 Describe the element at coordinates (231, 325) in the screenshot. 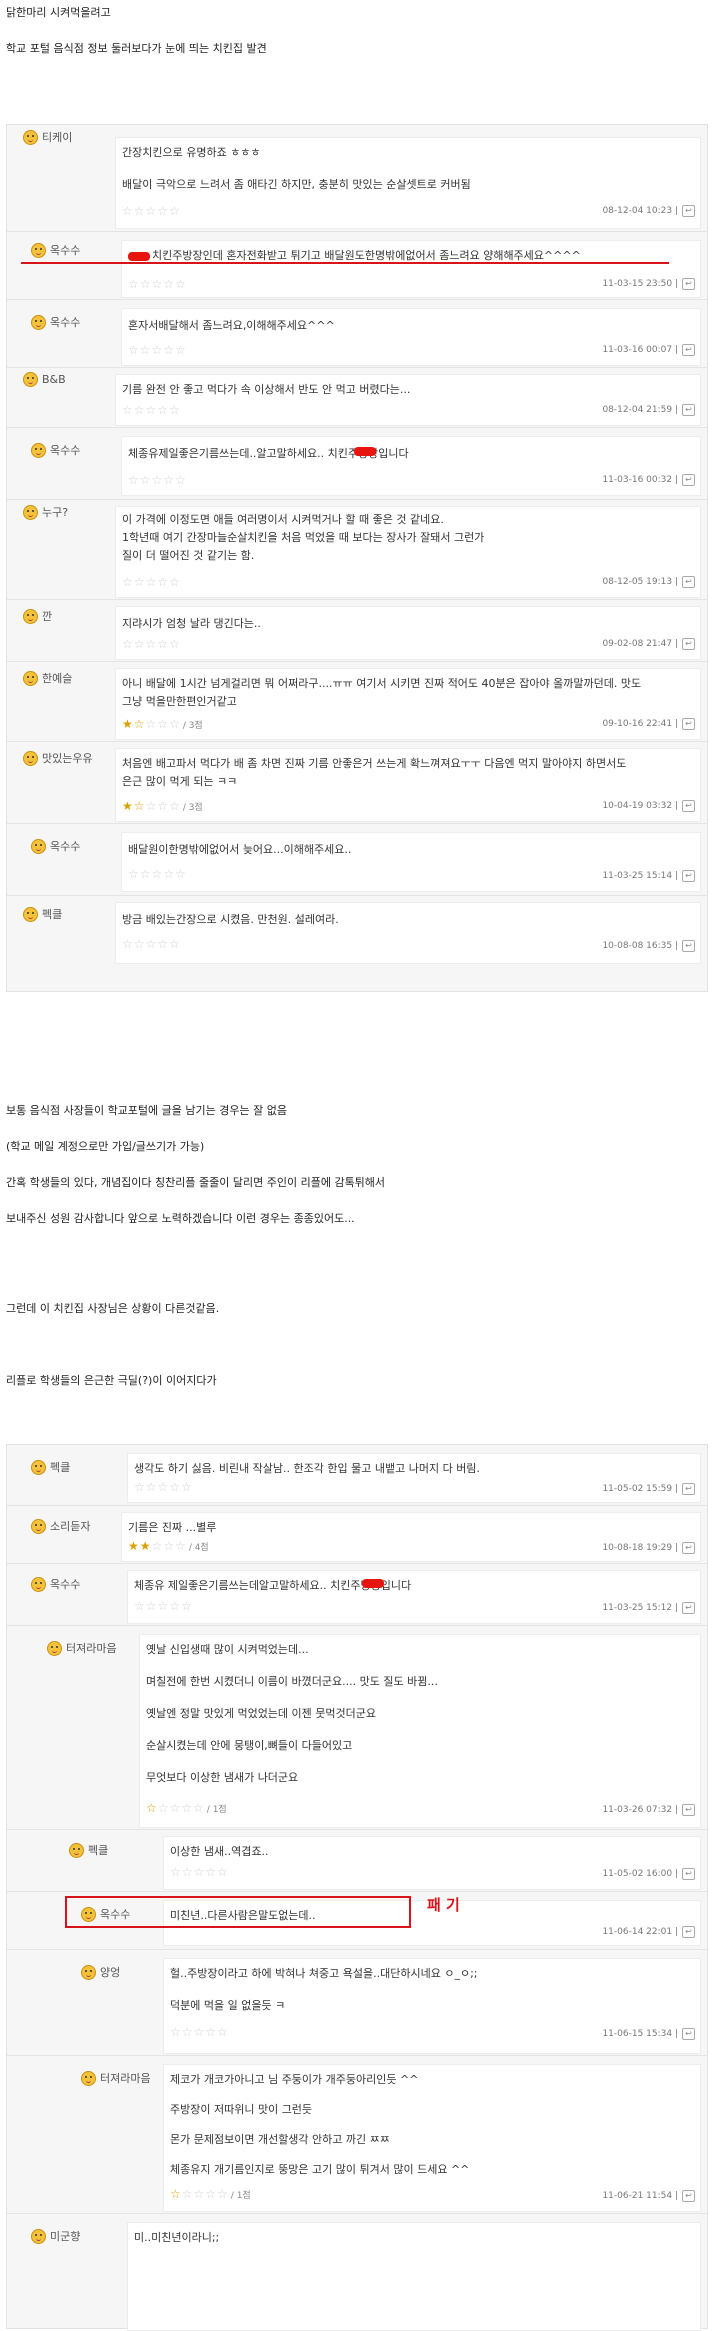

I see `comment-text: 혼자서배달해서 좀느려요,이해해주세요^^^` at that location.